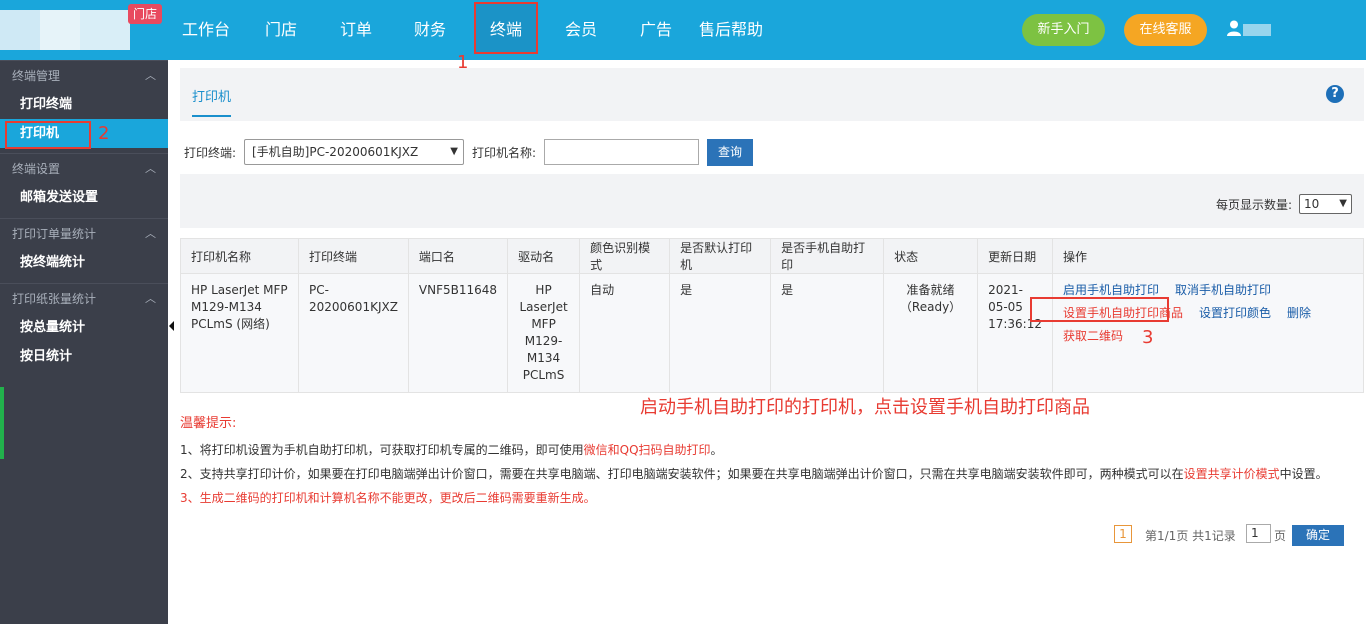 The width and height of the screenshot is (1366, 624). What do you see at coordinates (683, 30) in the screenshot?
I see `top-navbar: 门店 工作台 门店 订单 财务 终端 会员 广告 售后帮助 新手入门 在线客服` at bounding box center [683, 30].